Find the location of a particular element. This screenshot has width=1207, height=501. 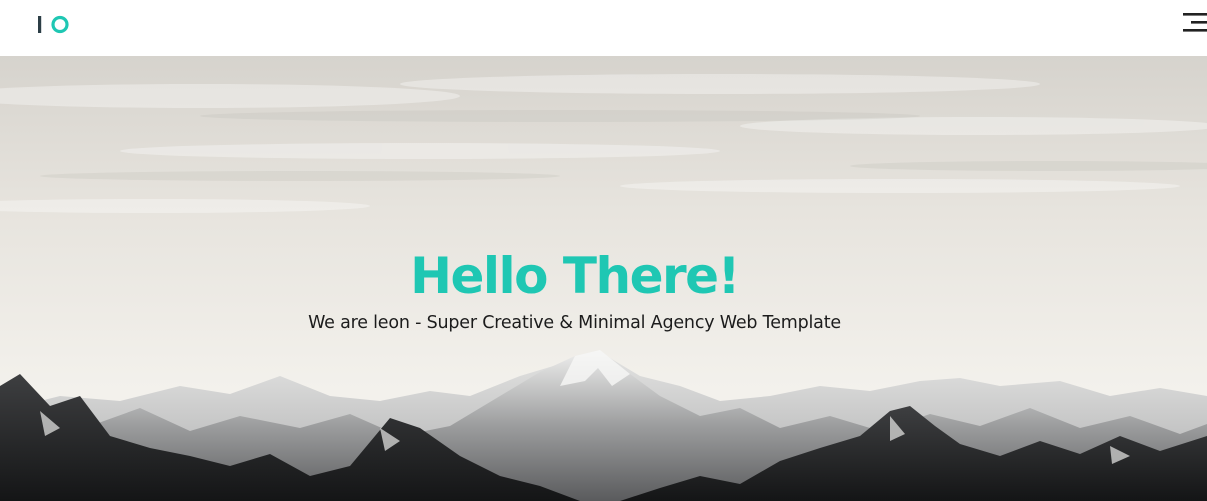

site-header is located at coordinates (603, 28).